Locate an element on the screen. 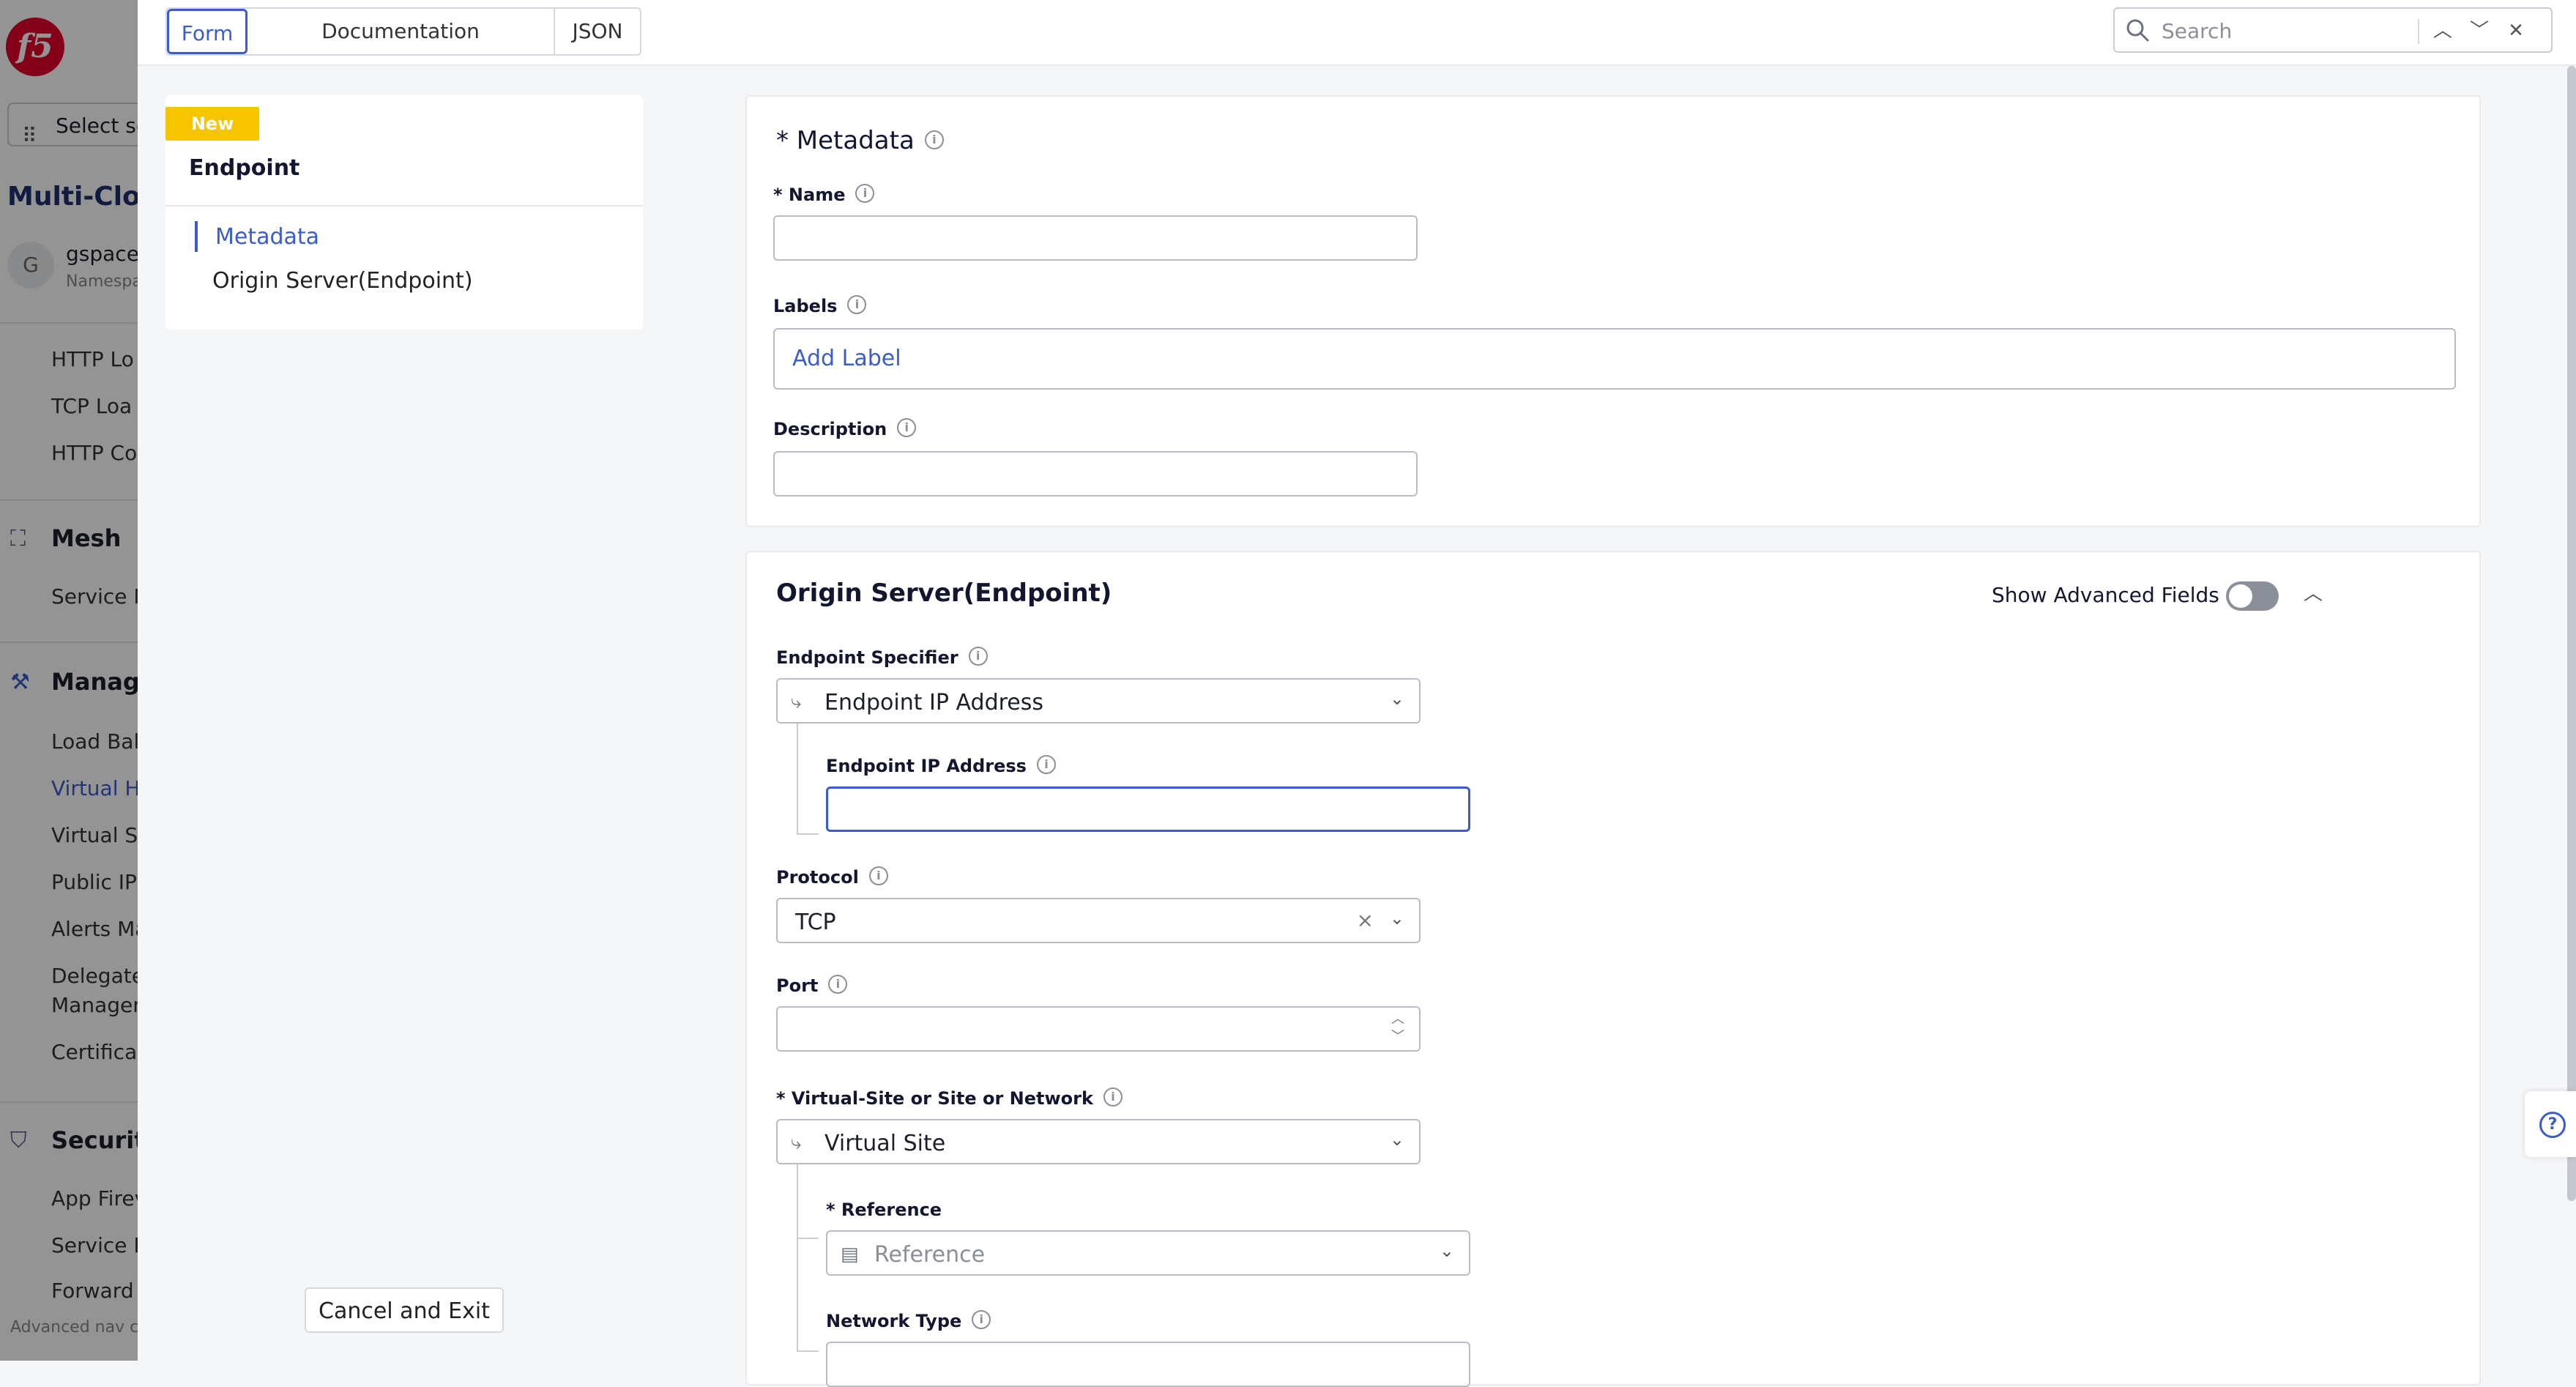 Image resolution: width=2576 pixels, height=1387 pixels. origin-server-title: Origin Server(Endpoint) is located at coordinates (944, 593).